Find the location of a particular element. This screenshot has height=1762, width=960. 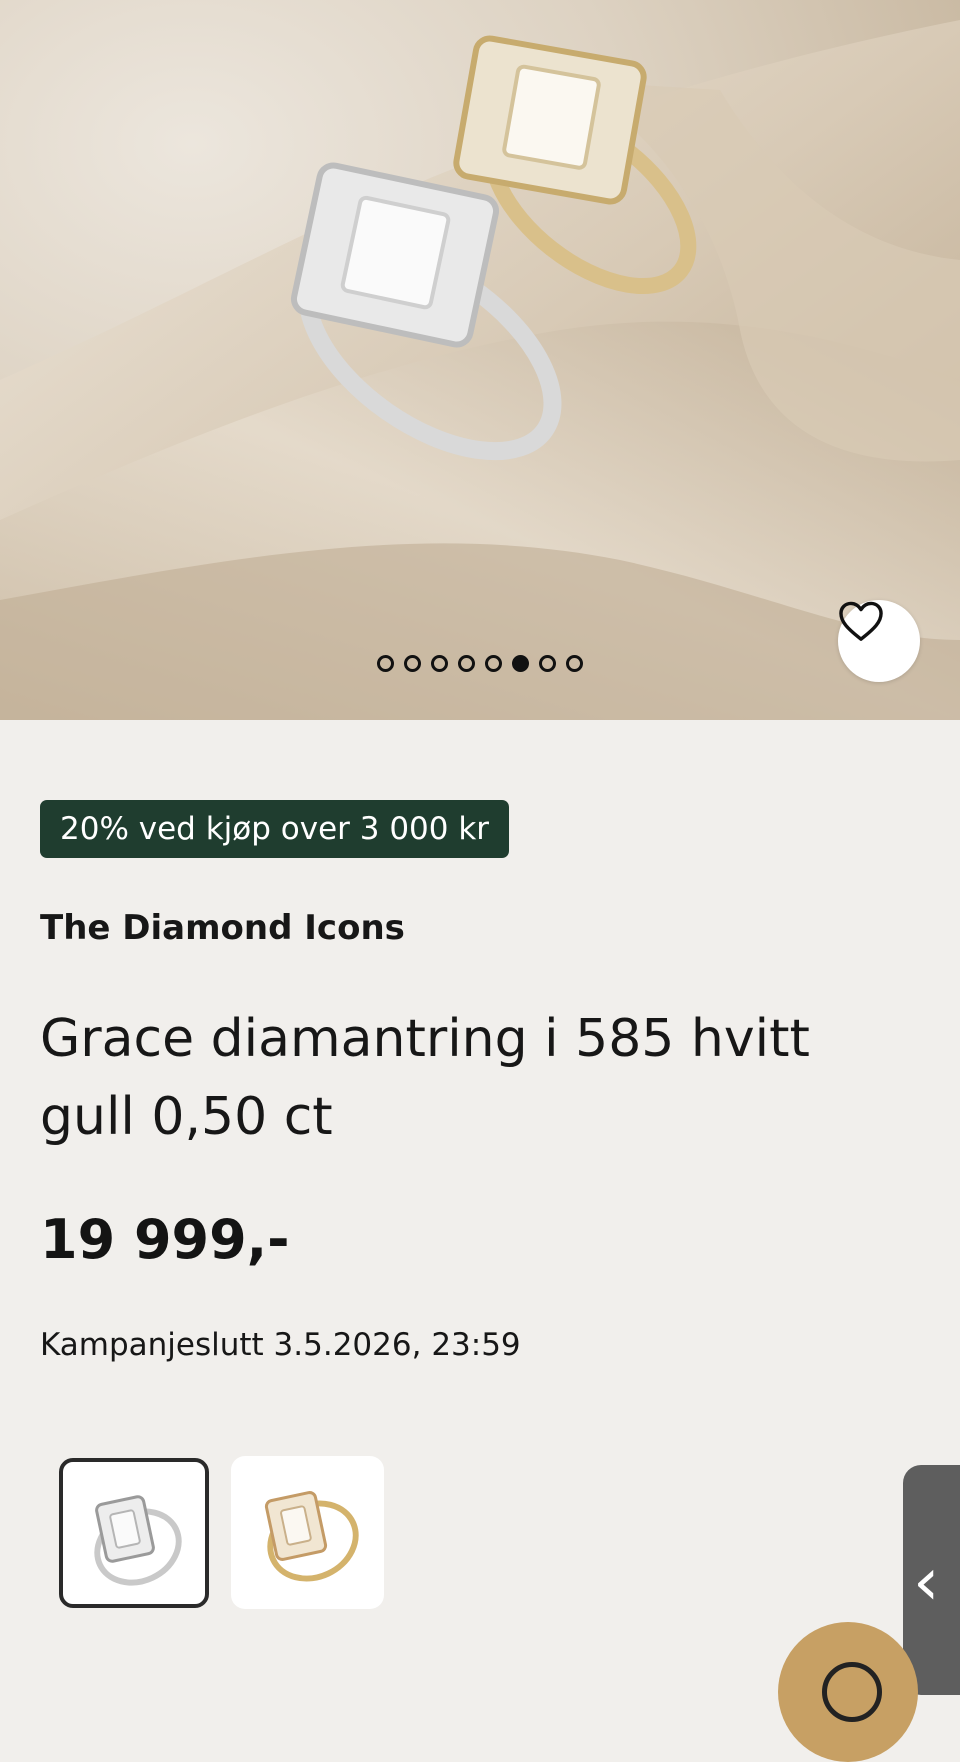

variant-thumbnail-white-gold is located at coordinates (134, 1533).